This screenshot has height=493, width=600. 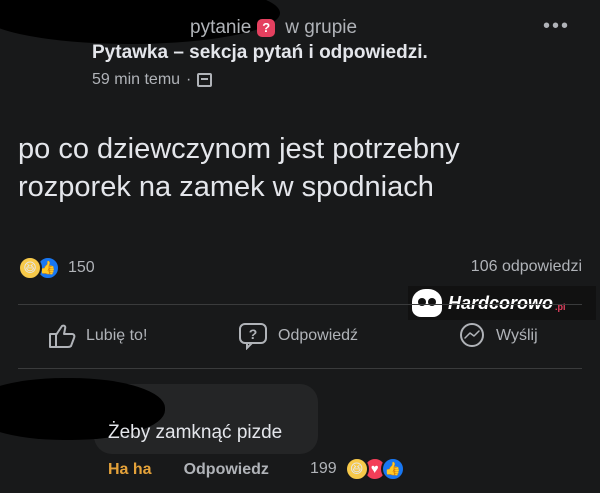 I want to click on reaction-count: 150, so click(x=81, y=267).